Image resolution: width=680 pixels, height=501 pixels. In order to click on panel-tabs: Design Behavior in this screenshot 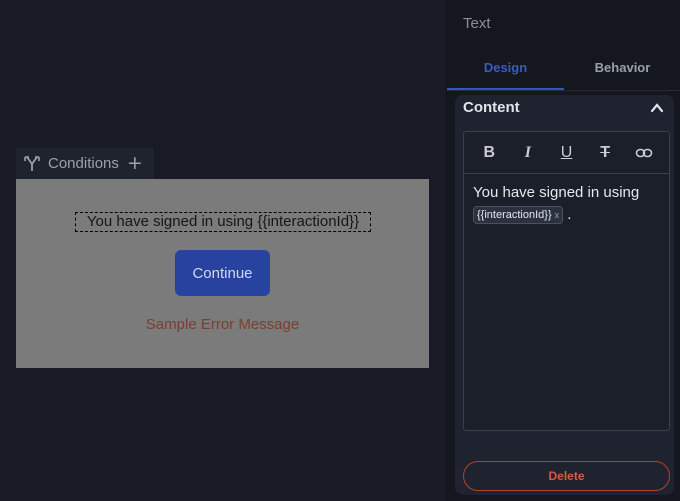, I will do `click(563, 71)`.